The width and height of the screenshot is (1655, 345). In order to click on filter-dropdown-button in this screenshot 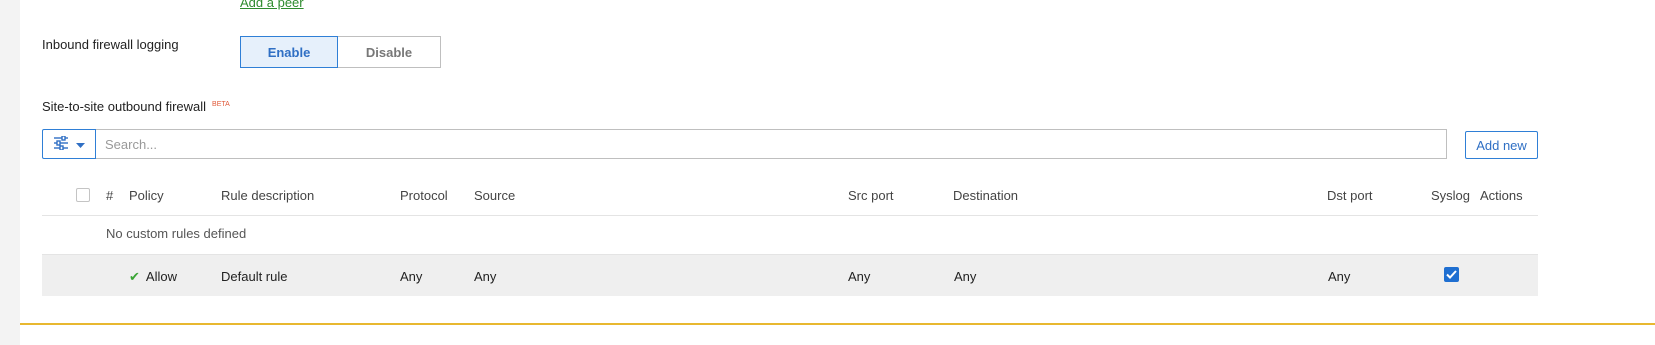, I will do `click(69, 144)`.